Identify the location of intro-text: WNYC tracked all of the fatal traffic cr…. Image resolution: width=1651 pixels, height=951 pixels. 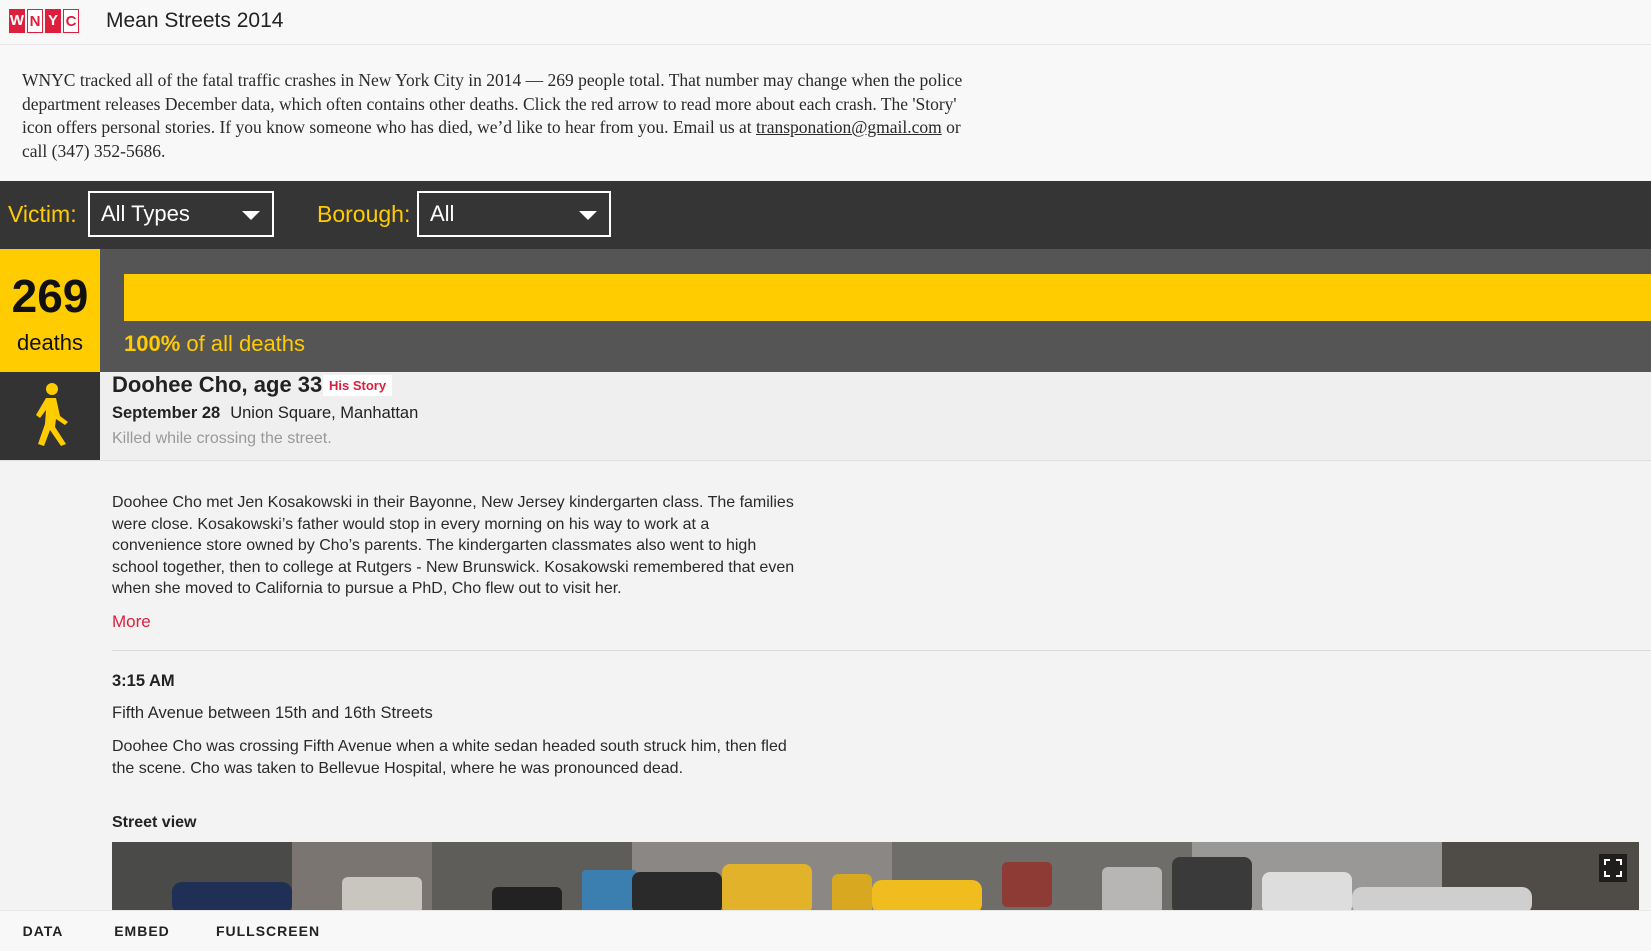
(497, 116).